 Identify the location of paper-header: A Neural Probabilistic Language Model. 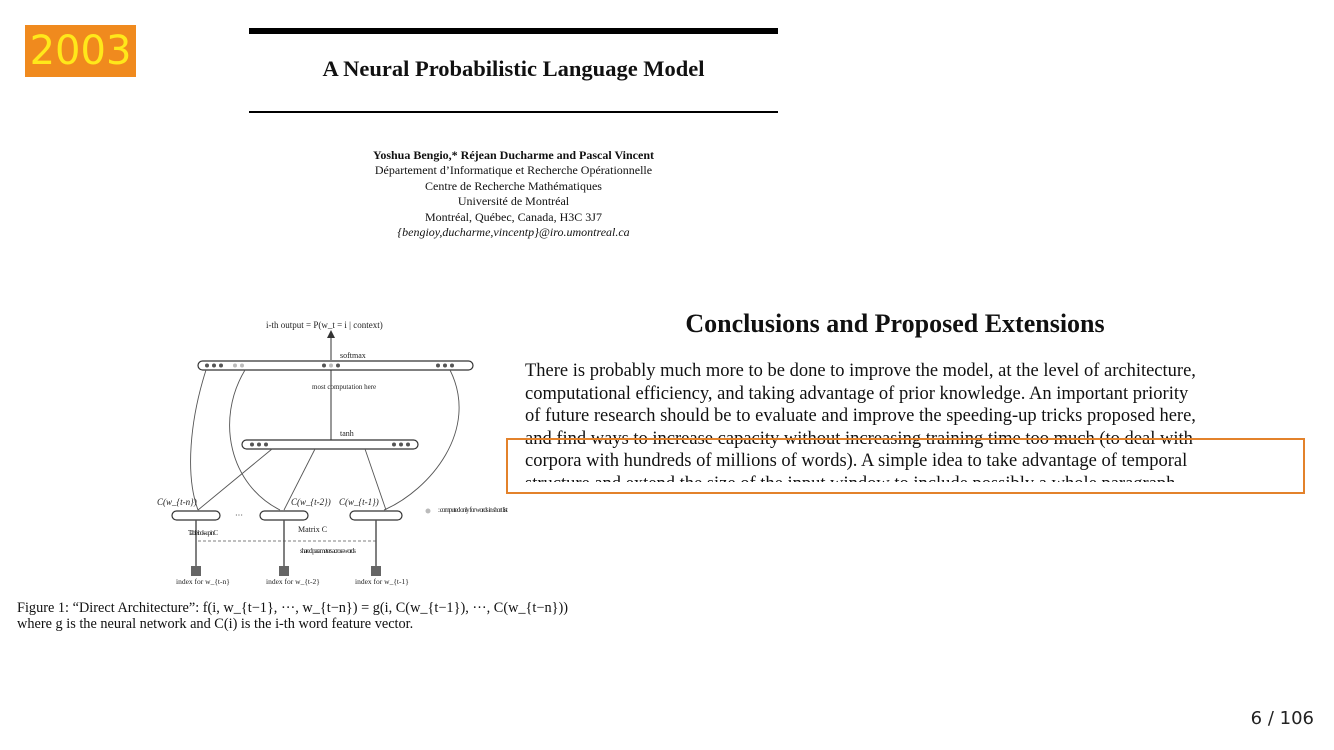
(513, 70).